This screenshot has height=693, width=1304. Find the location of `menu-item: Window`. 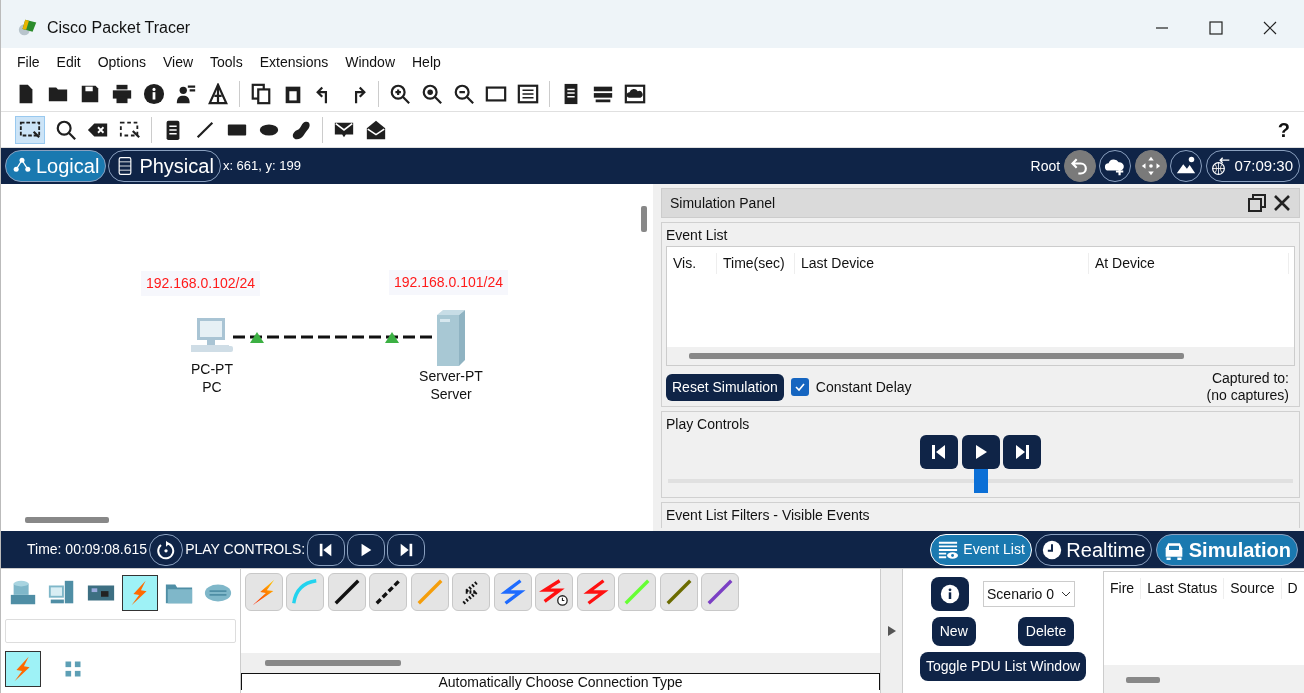

menu-item: Window is located at coordinates (370, 62).